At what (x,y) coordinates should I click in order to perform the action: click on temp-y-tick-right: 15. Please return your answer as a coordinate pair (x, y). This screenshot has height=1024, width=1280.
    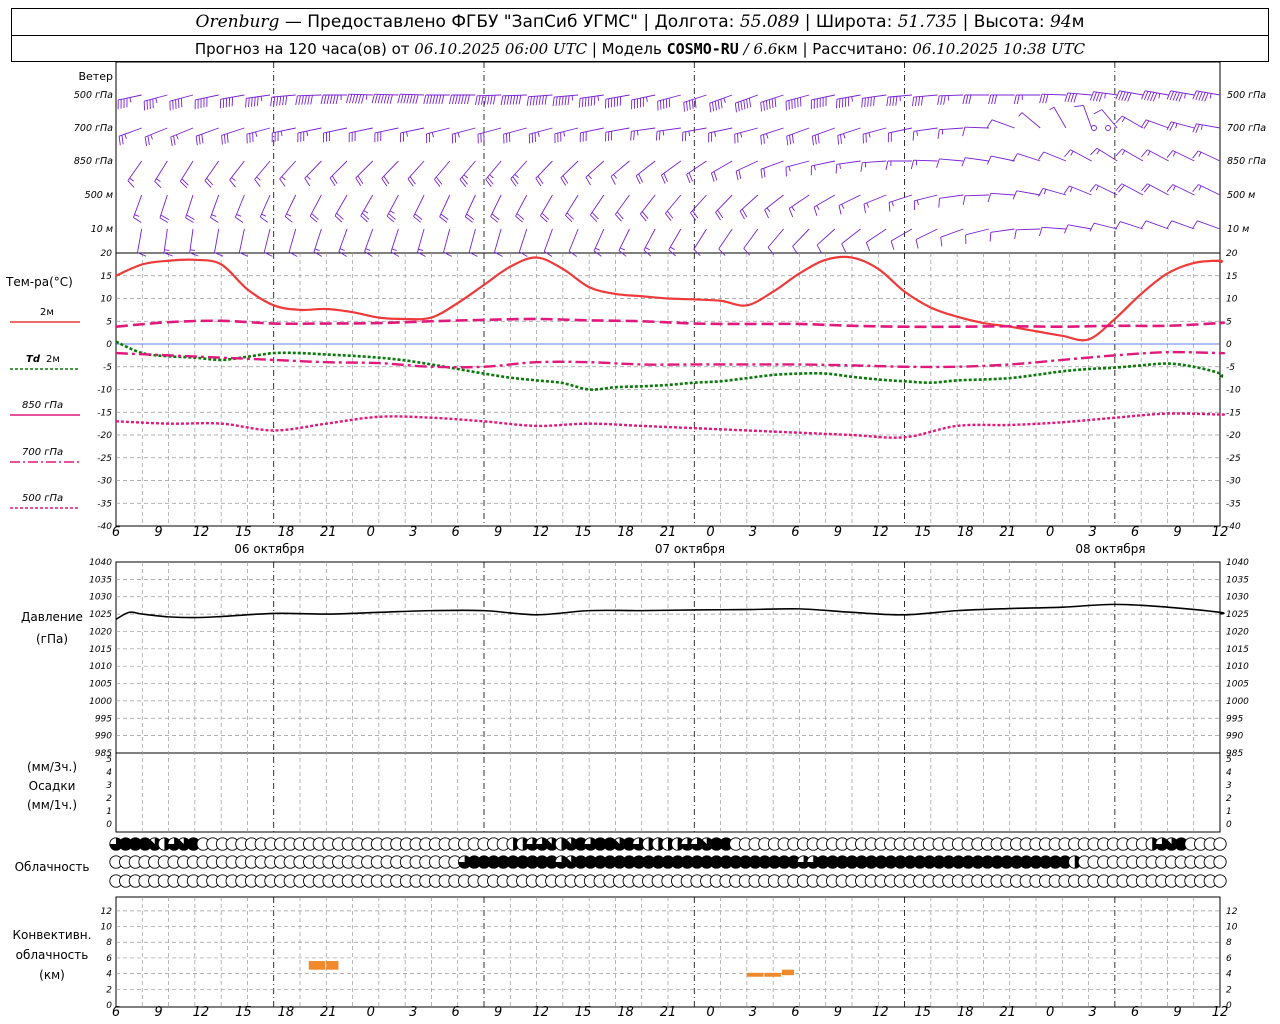
    Looking at the image, I should click on (1232, 277).